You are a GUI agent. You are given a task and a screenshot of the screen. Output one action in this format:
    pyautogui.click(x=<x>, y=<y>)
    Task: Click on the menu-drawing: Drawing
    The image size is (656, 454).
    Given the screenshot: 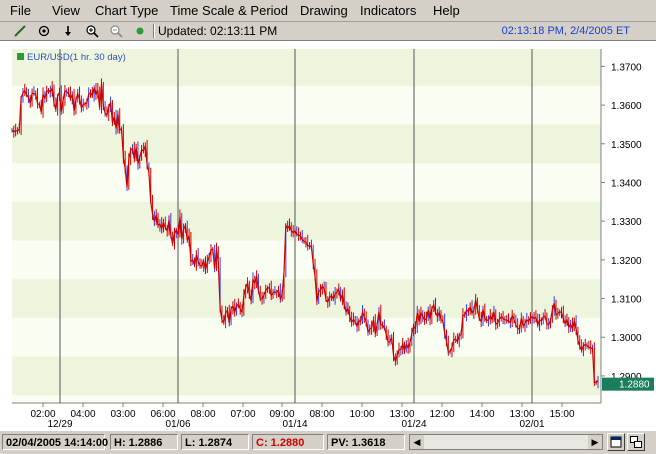 What is the action you would take?
    pyautogui.click(x=324, y=10)
    